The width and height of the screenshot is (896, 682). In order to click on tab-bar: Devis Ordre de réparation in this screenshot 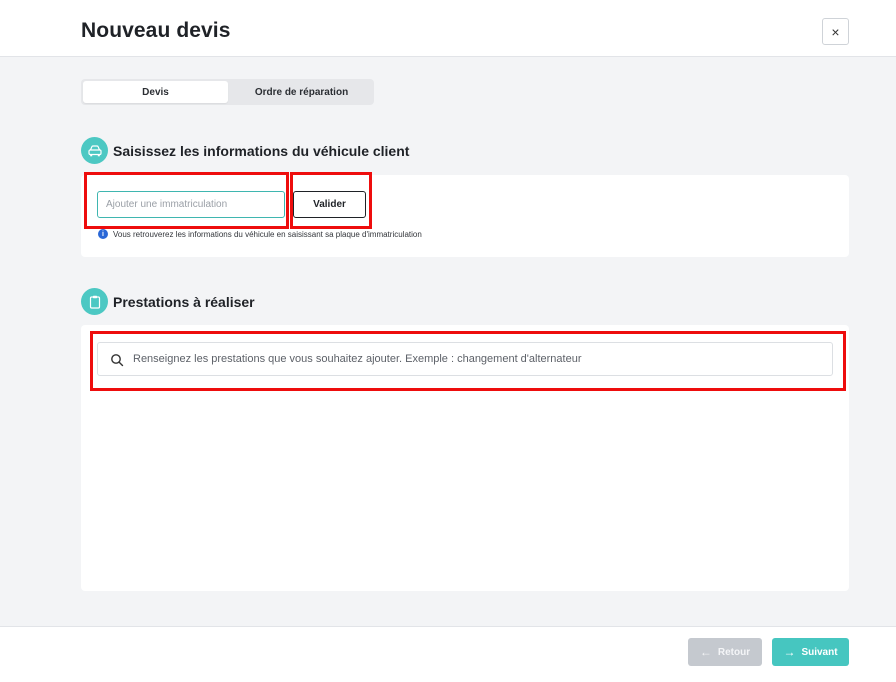, I will do `click(227, 92)`.